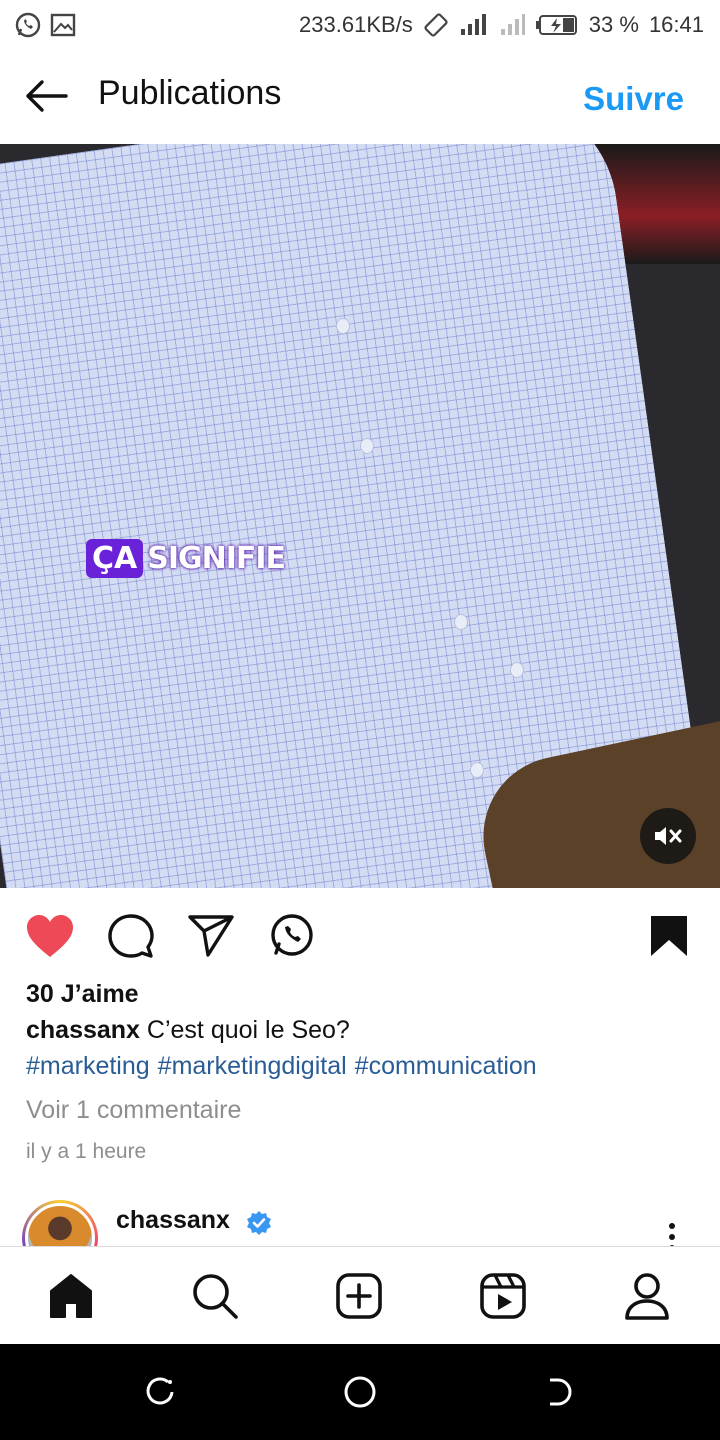 This screenshot has width=720, height=1440. I want to click on back-system-button, so click(560, 1392).